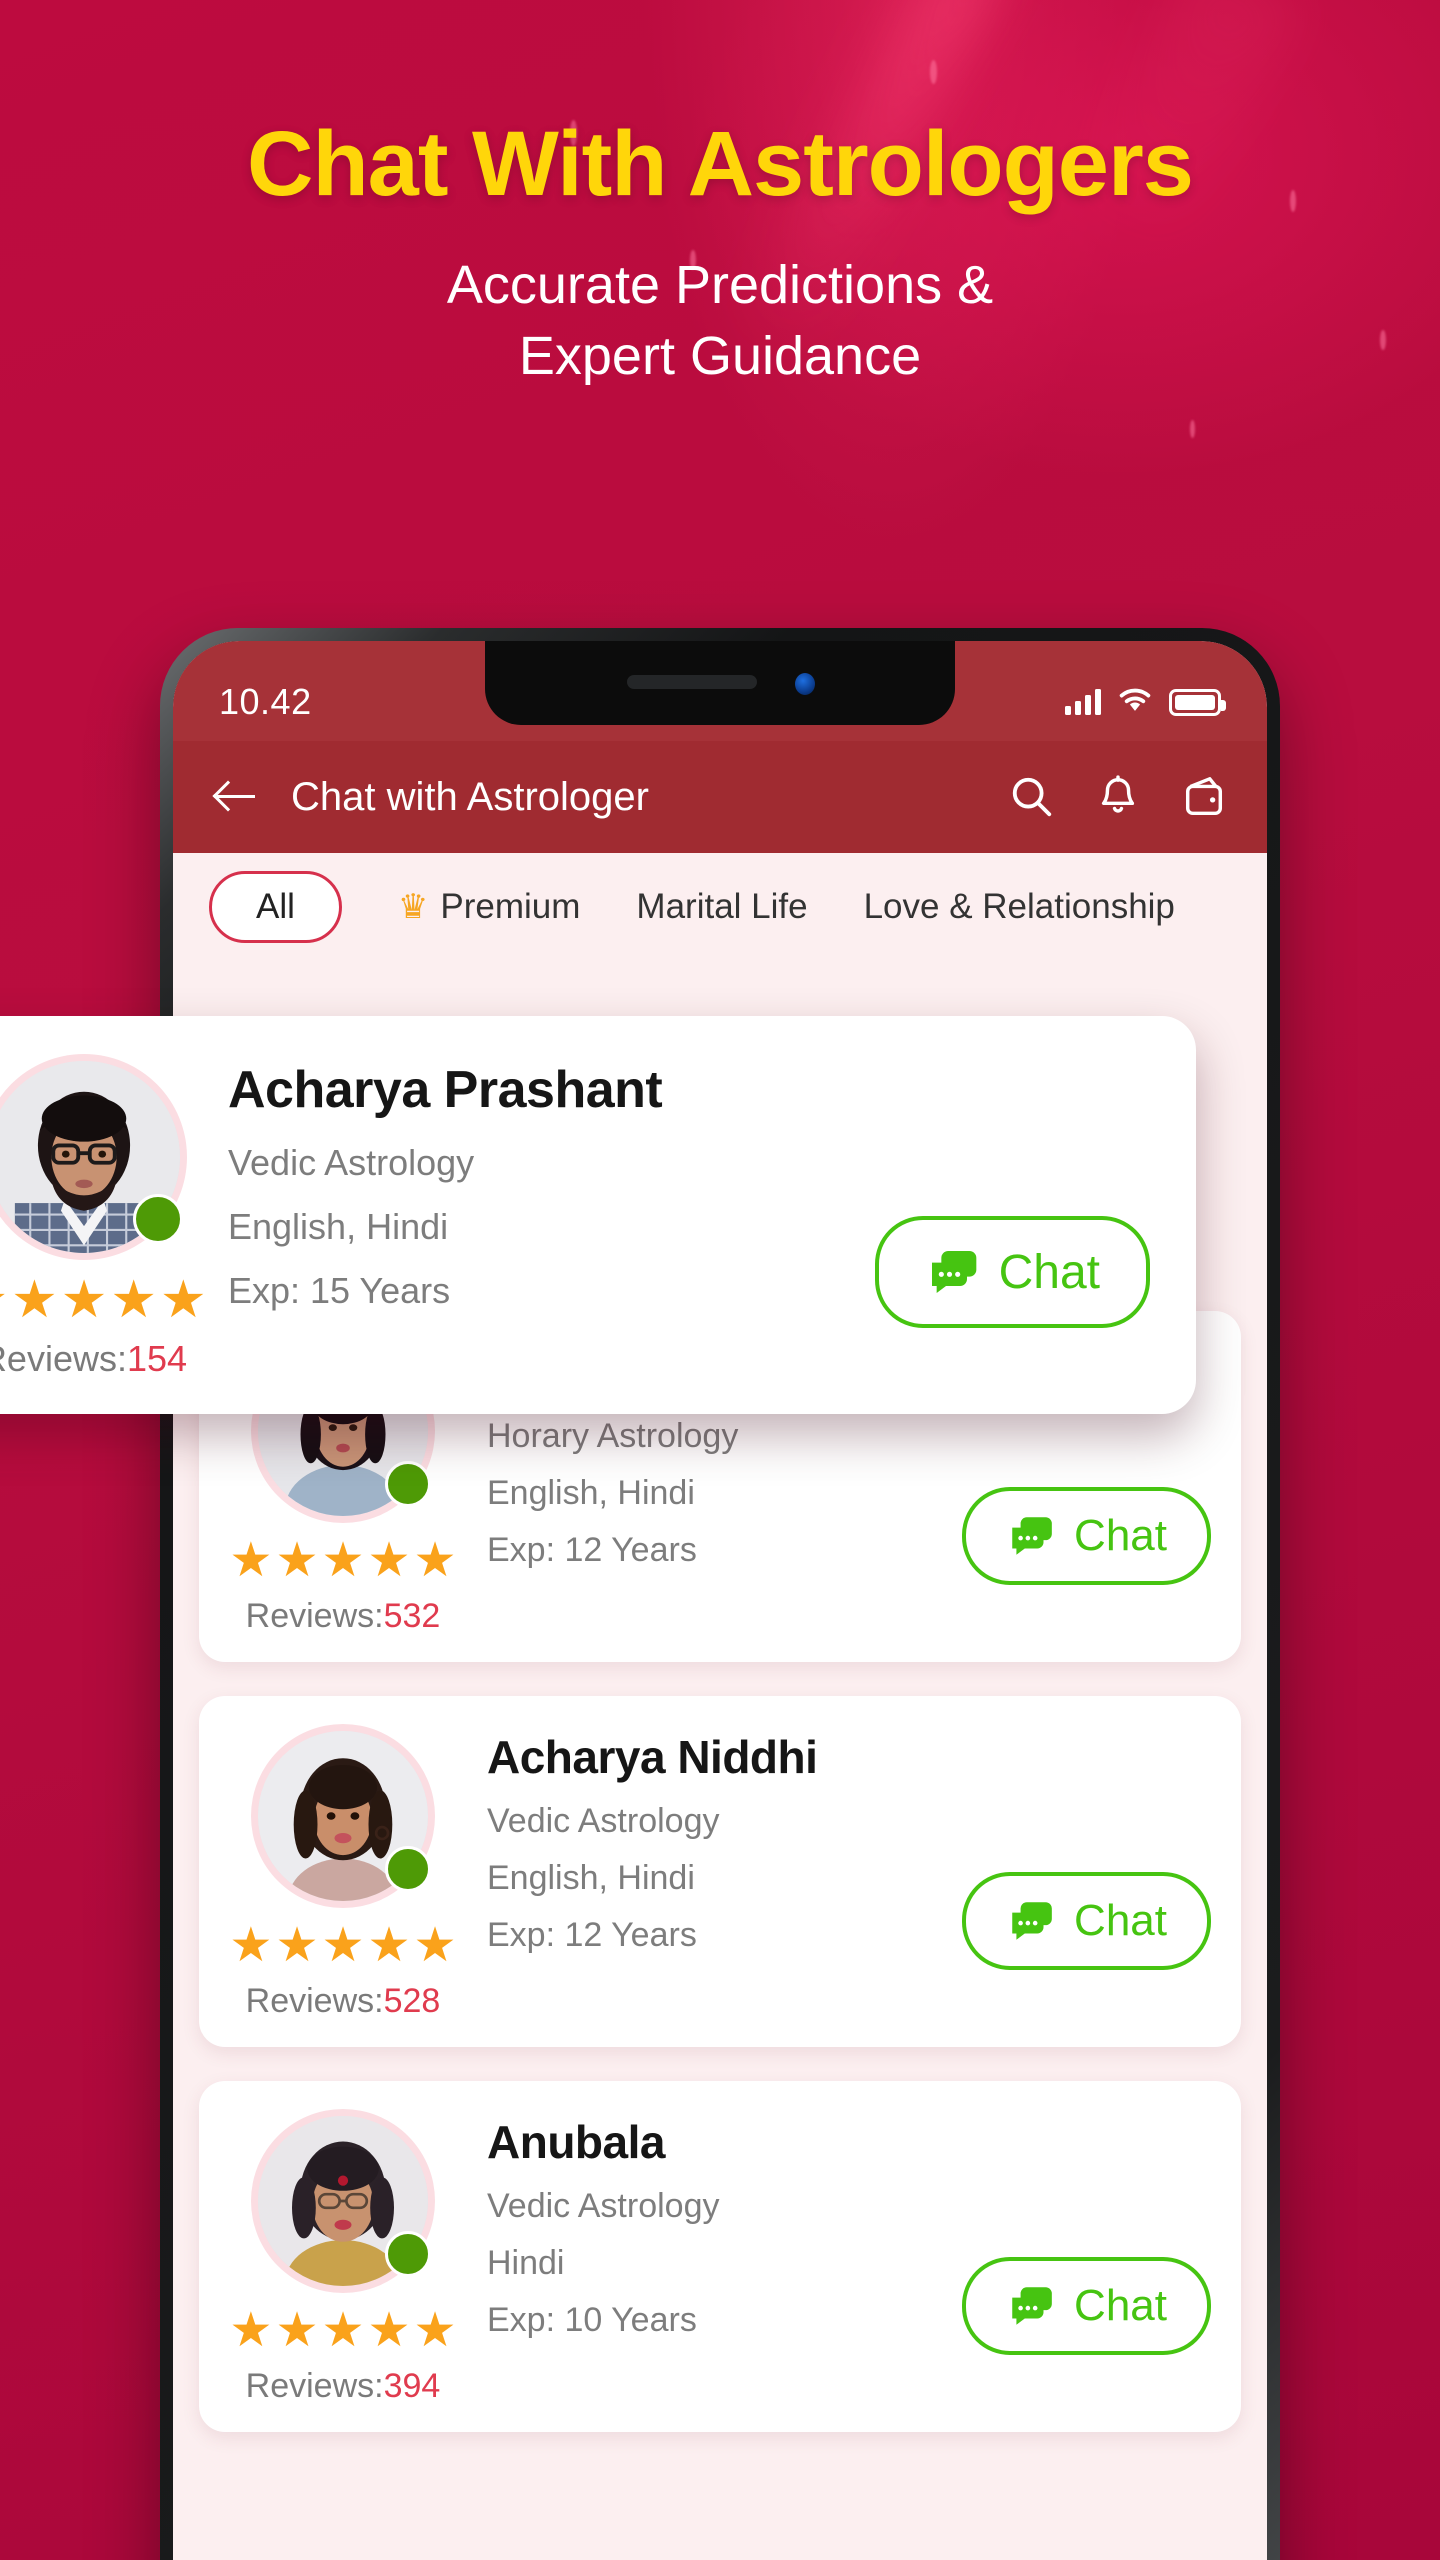  I want to click on battery-icon, so click(1197, 702).